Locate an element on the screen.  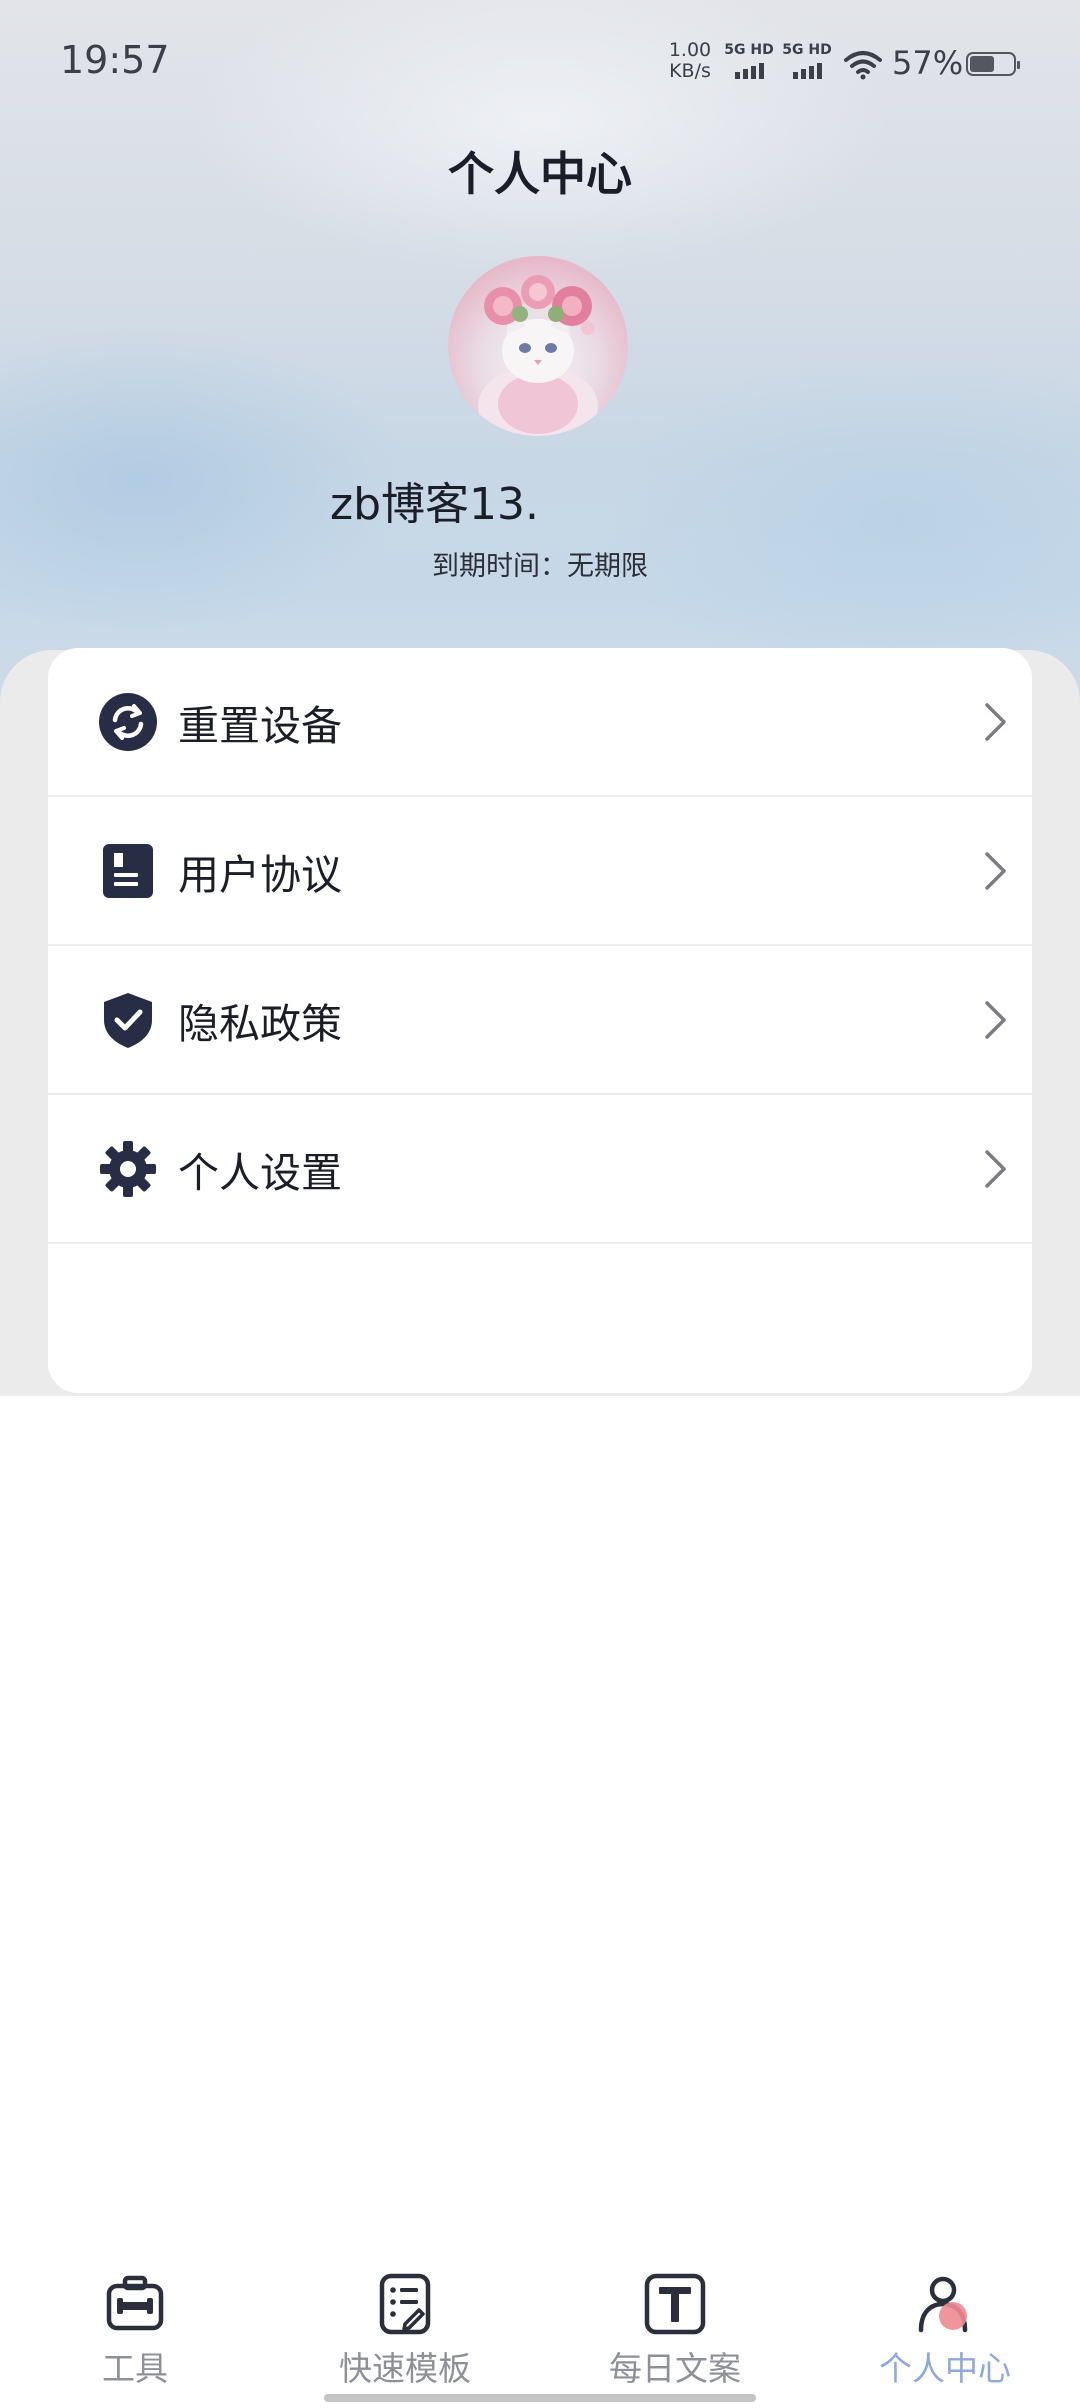
network-speed-unit: KB/s is located at coordinates (690, 71).